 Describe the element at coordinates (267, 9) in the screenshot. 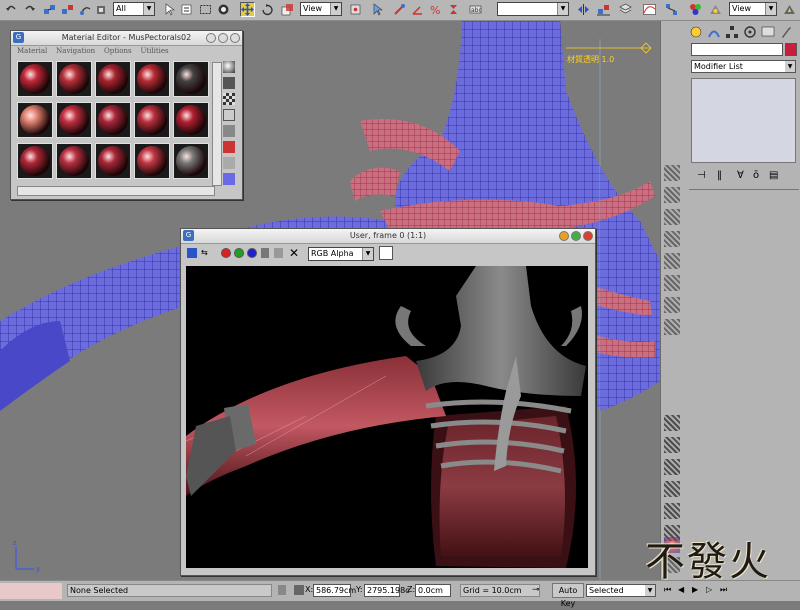

I see `rotate-icon` at that location.